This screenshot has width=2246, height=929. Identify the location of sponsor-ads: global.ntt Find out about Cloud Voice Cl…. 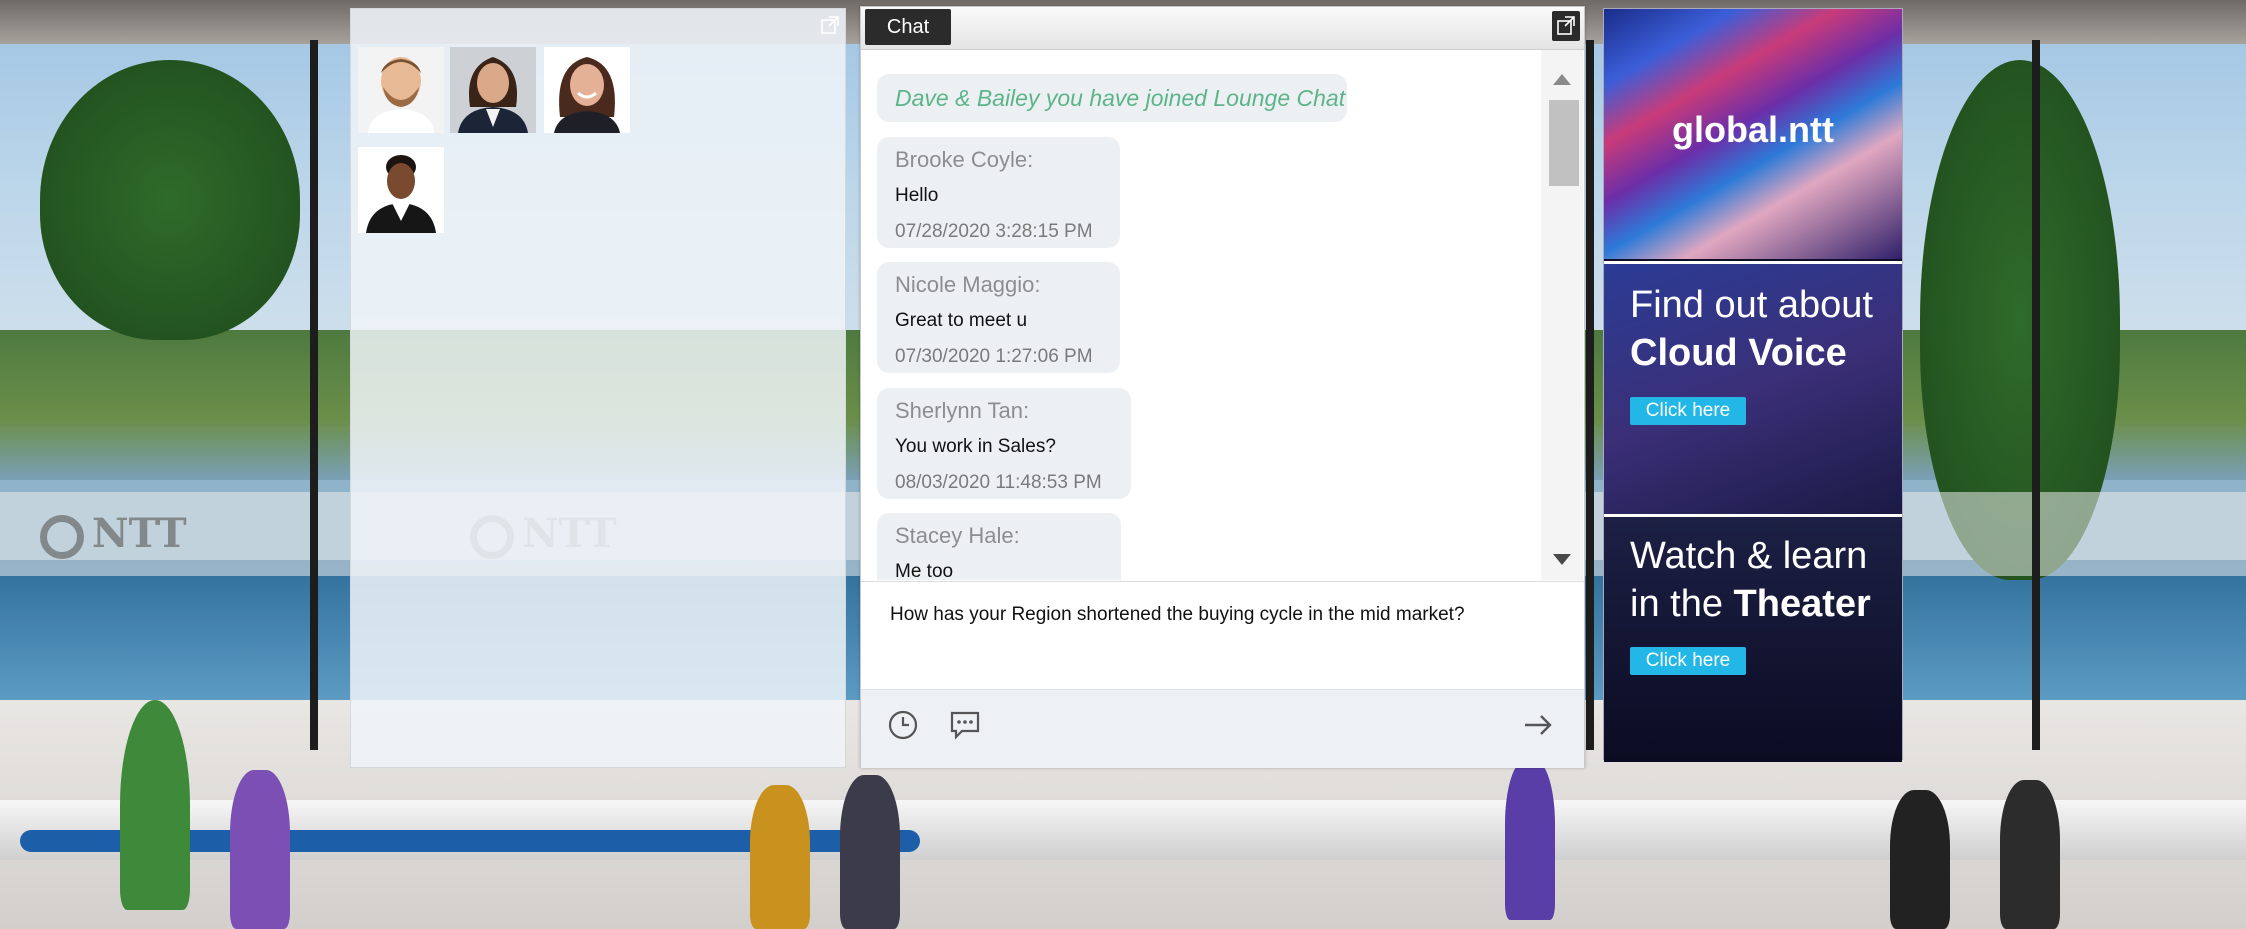
(1753, 385).